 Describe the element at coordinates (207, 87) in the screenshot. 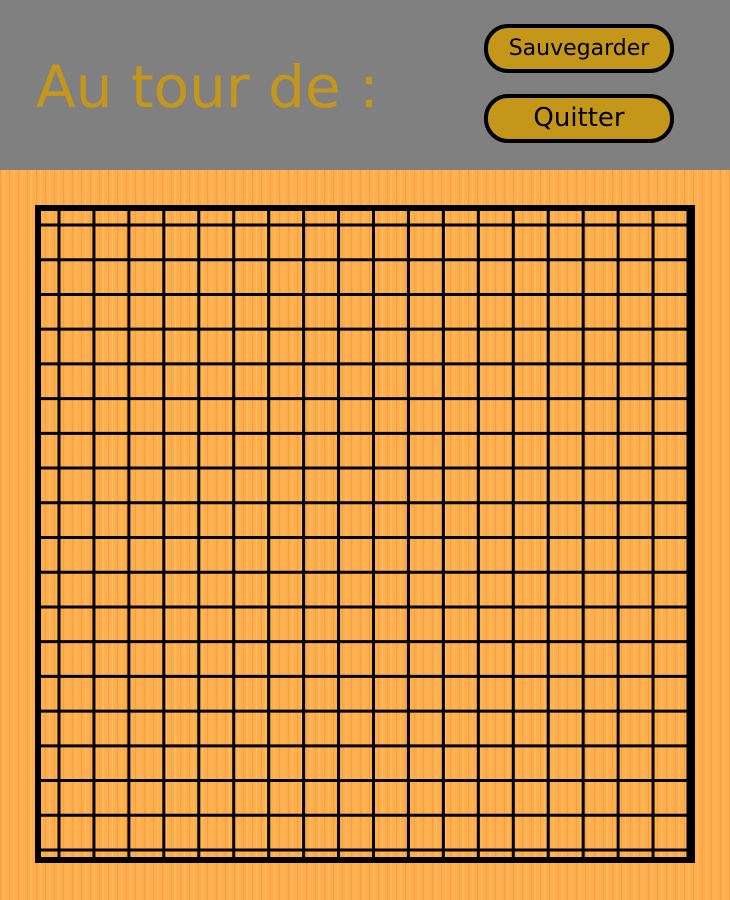

I see `turn-indicator: Au tour de :` at that location.